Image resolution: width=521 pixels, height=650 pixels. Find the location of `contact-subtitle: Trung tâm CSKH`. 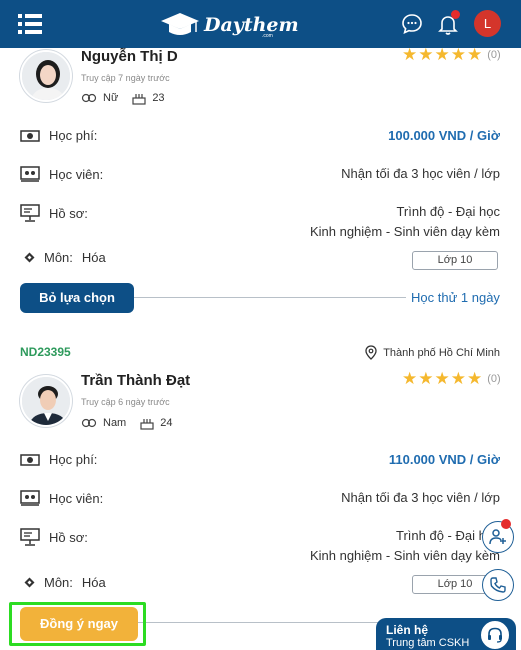

contact-subtitle: Trung tâm CSKH is located at coordinates (428, 643).